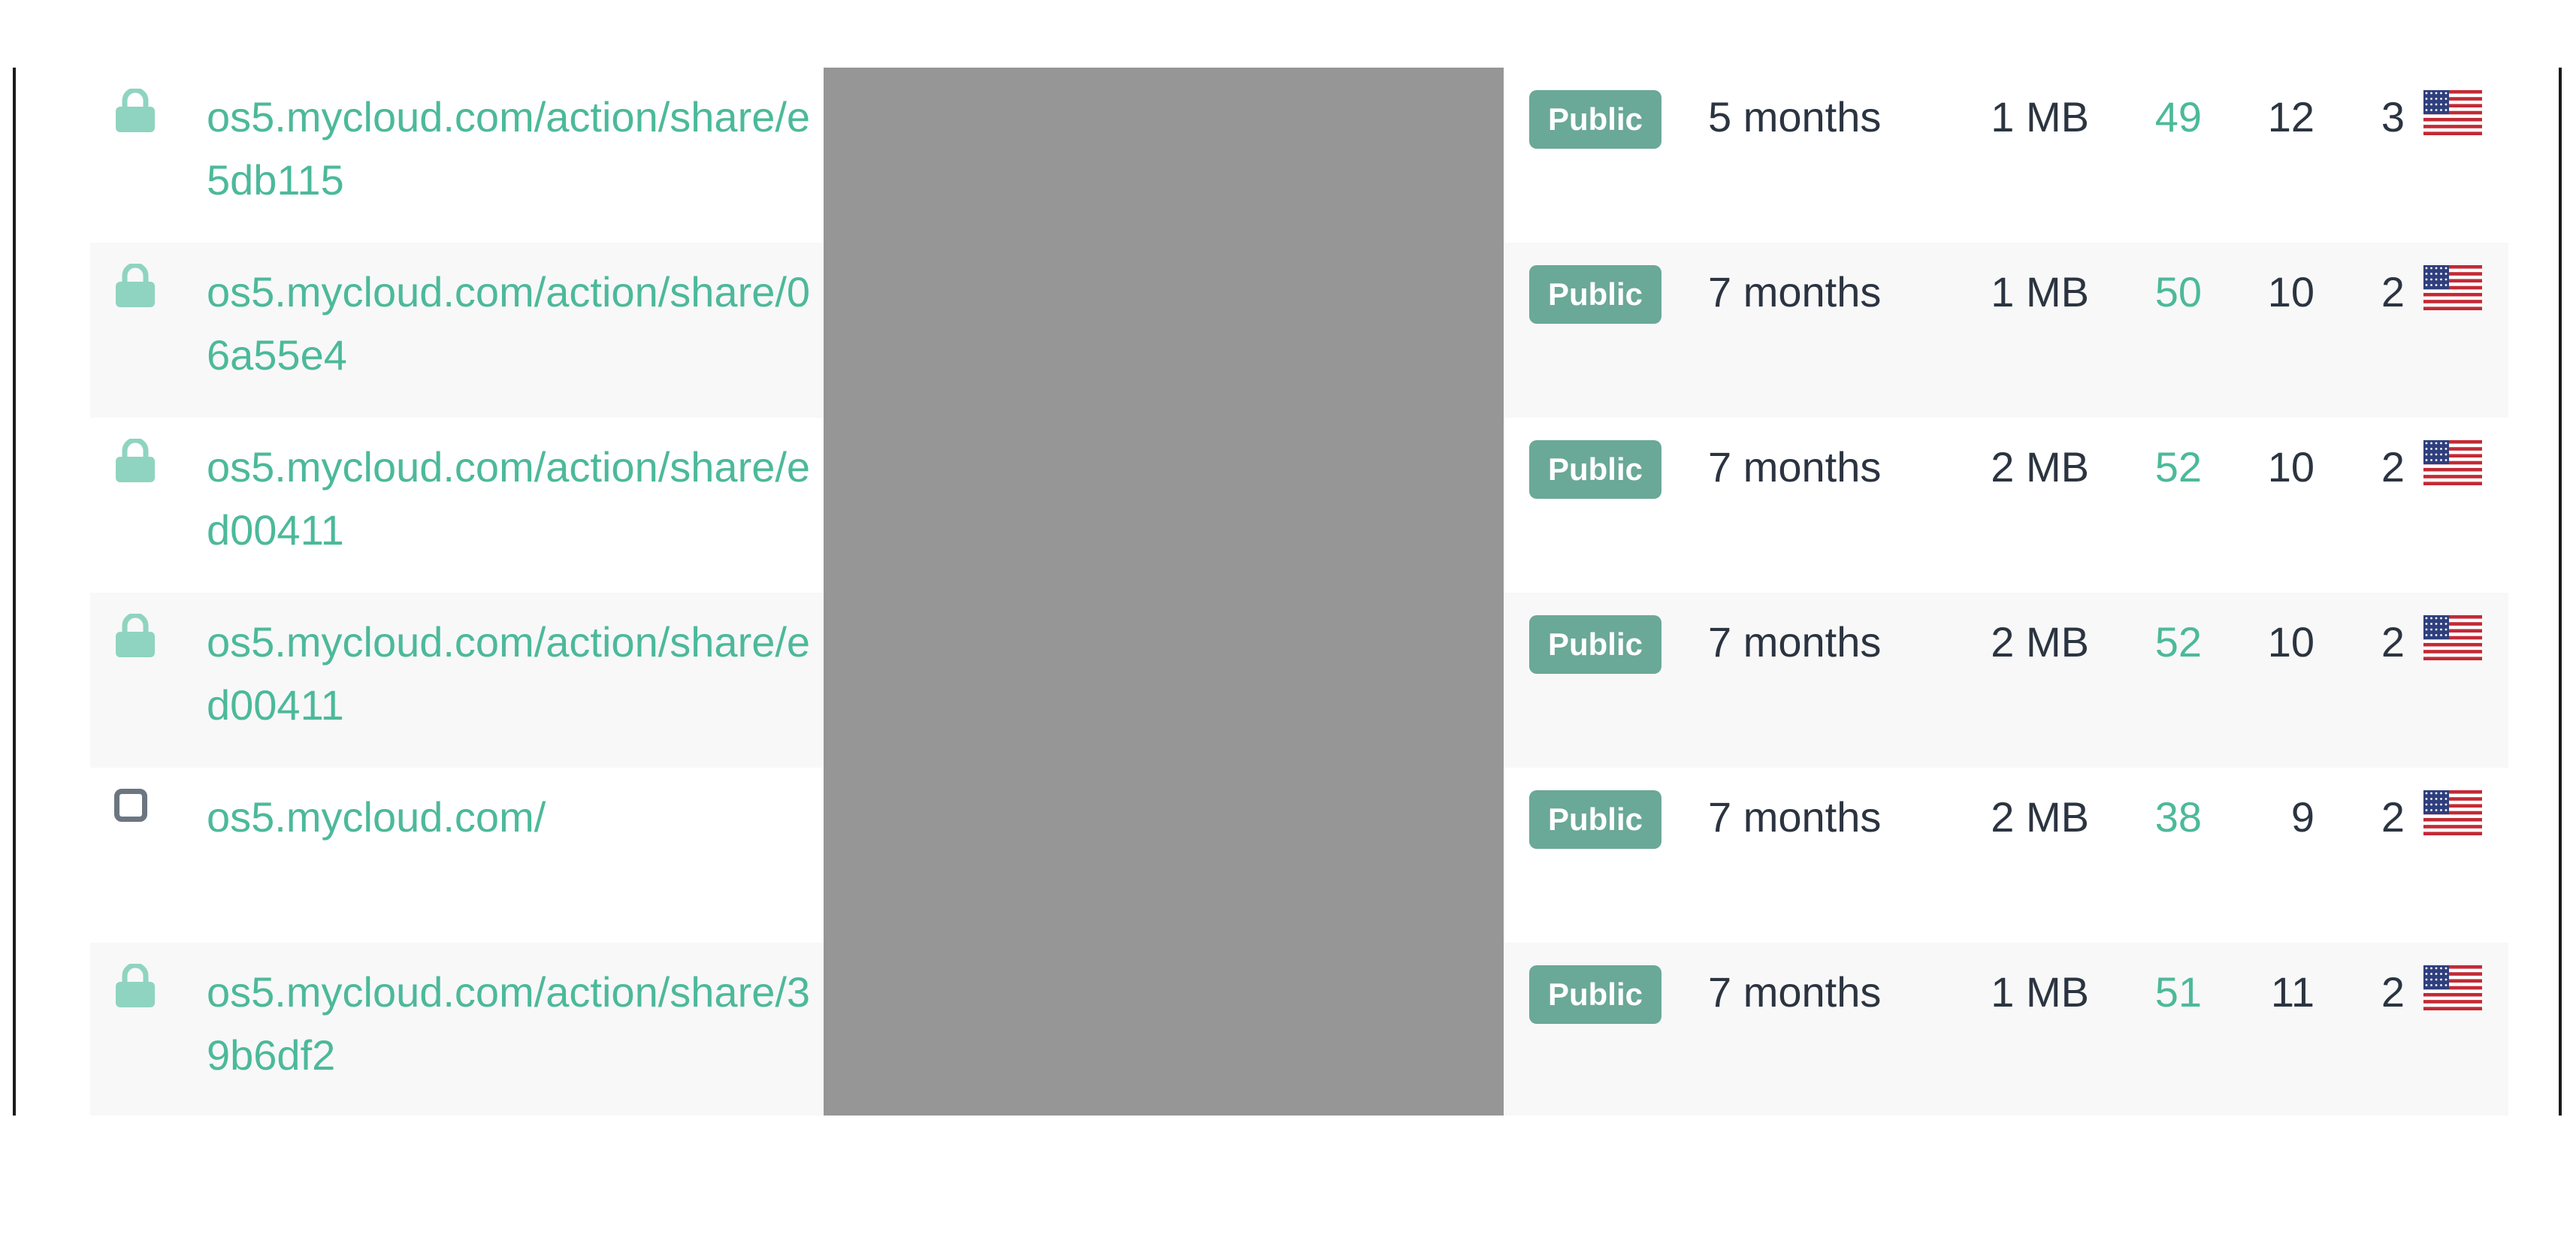  I want to click on share-link-line1: os5.mycloud.com/action/share/0, so click(509, 292).